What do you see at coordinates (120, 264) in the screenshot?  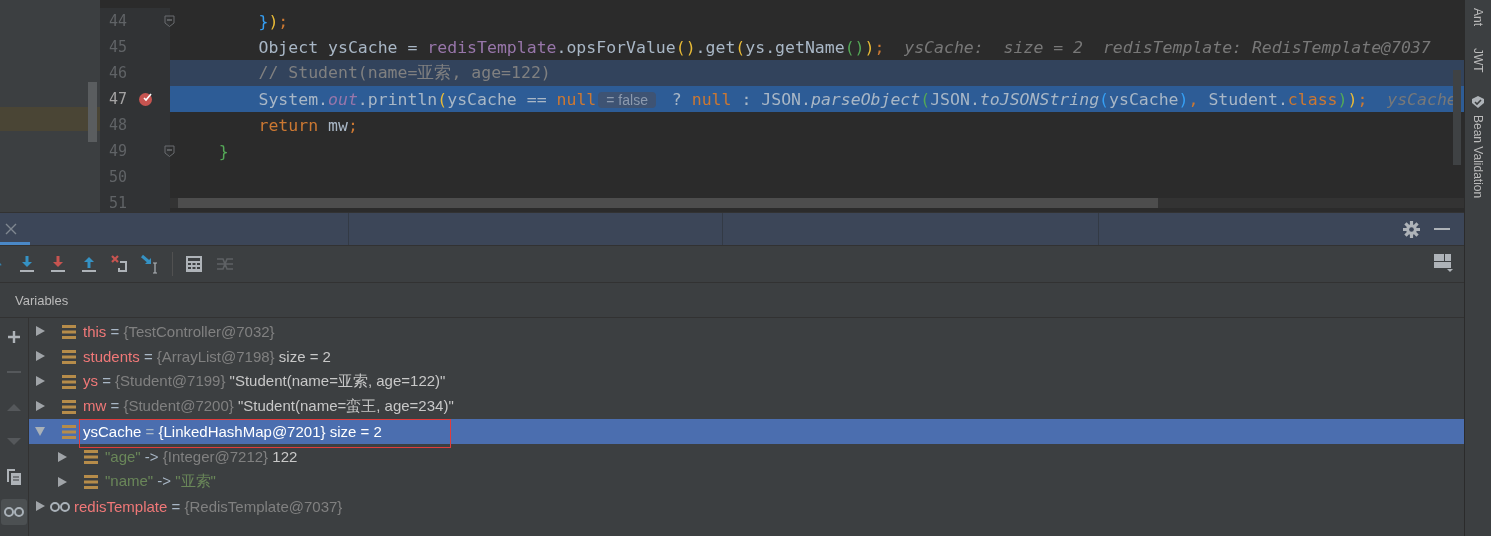 I see `drop-frame-icon` at bounding box center [120, 264].